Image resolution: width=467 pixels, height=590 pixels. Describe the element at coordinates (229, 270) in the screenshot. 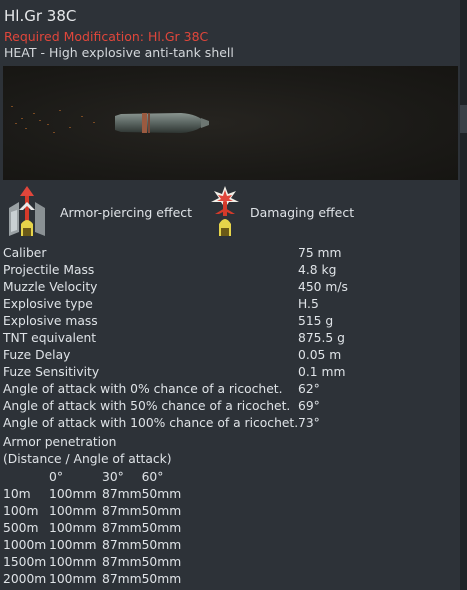

I see `stat-row: Projectile Mass 4.8 kg` at that location.